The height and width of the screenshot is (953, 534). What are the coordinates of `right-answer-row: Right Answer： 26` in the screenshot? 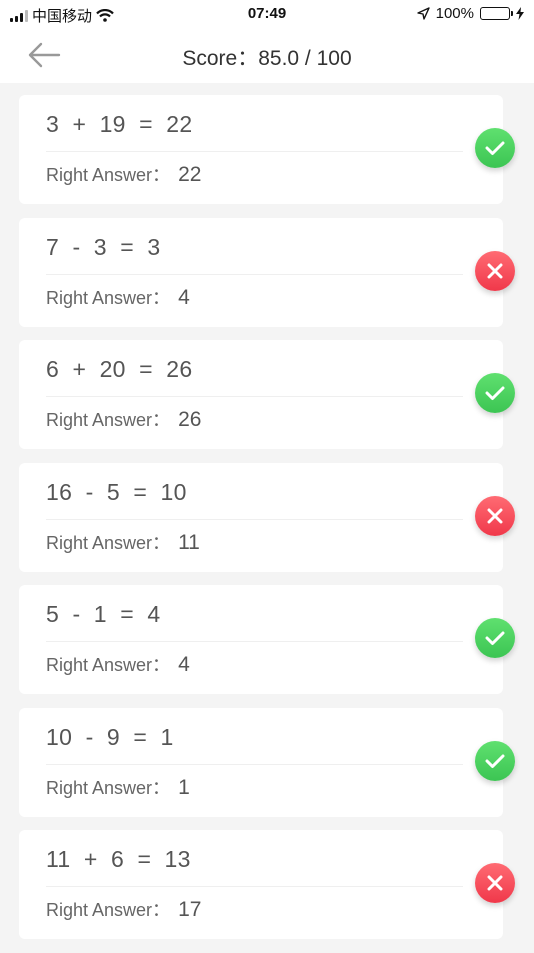 It's located at (123, 419).